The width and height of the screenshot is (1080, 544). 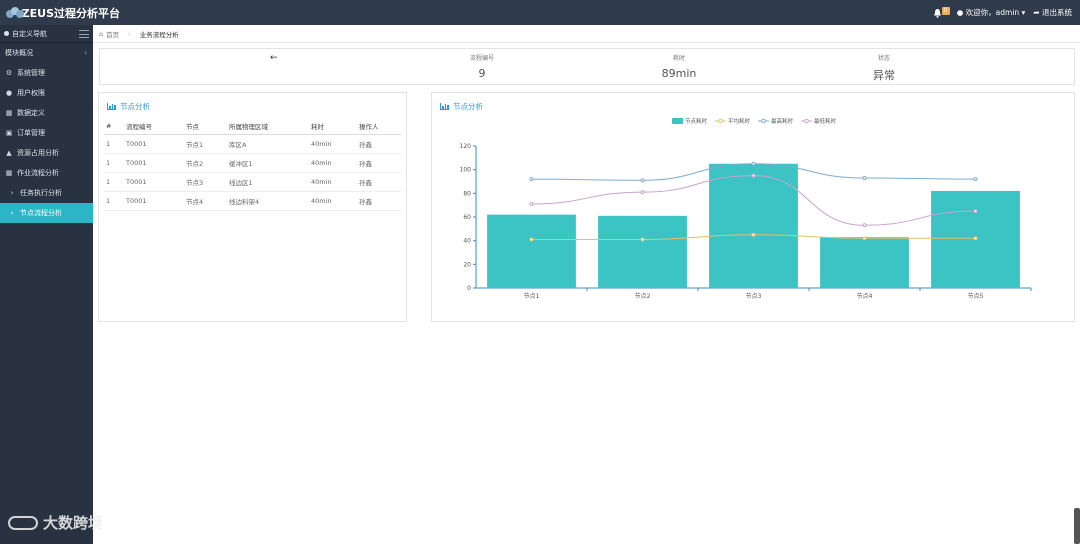 What do you see at coordinates (466, 170) in the screenshot?
I see `y-tick-label: 100` at bounding box center [466, 170].